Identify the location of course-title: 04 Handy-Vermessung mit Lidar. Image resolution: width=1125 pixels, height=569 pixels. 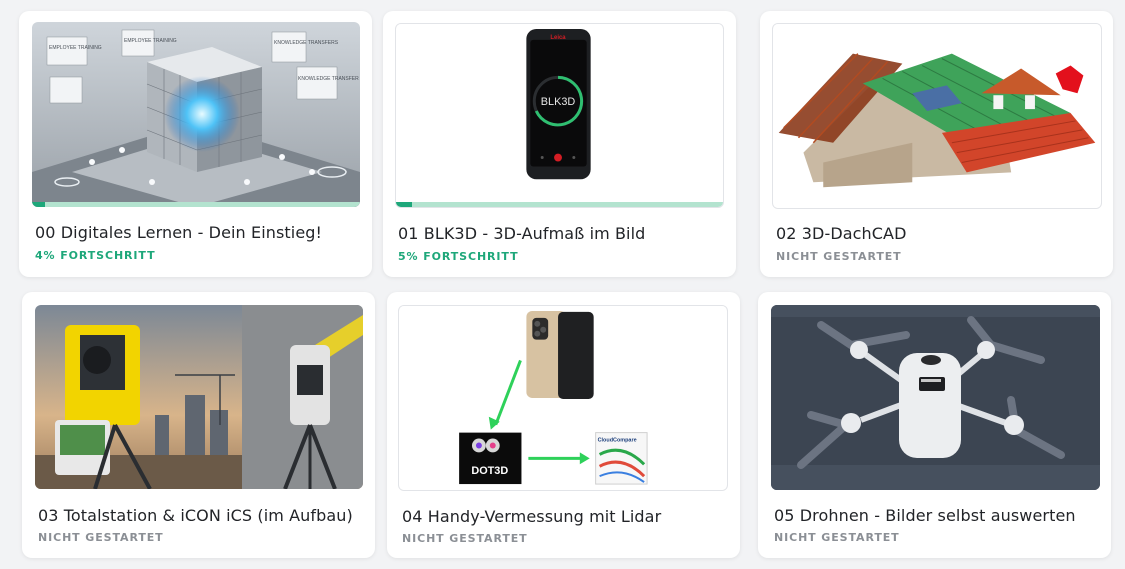
(531, 516).